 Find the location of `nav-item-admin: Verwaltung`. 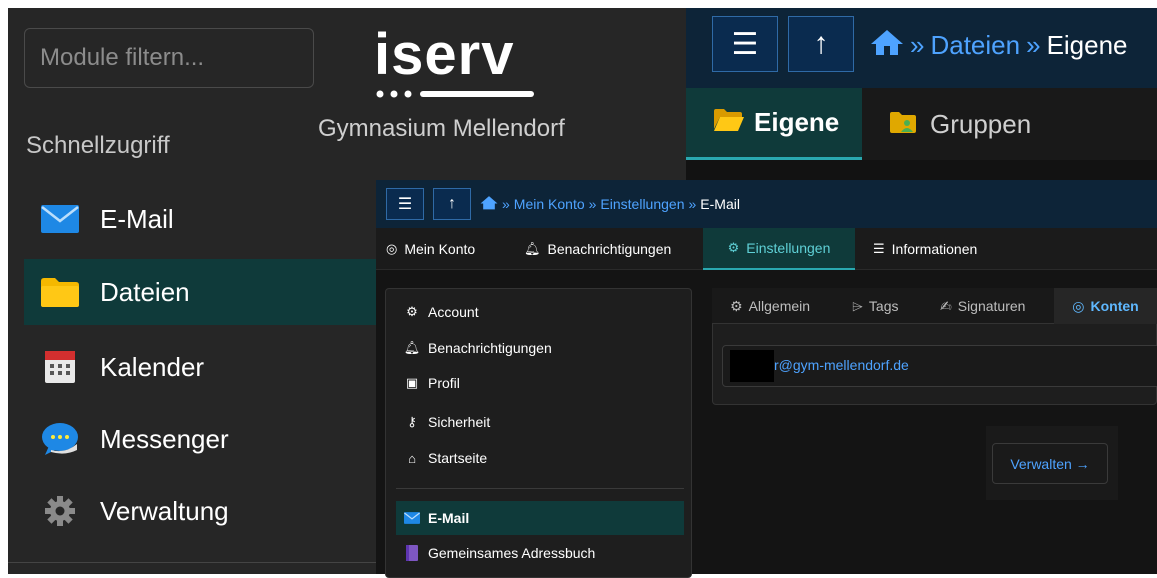

nav-item-admin: Verwaltung is located at coordinates (204, 511).